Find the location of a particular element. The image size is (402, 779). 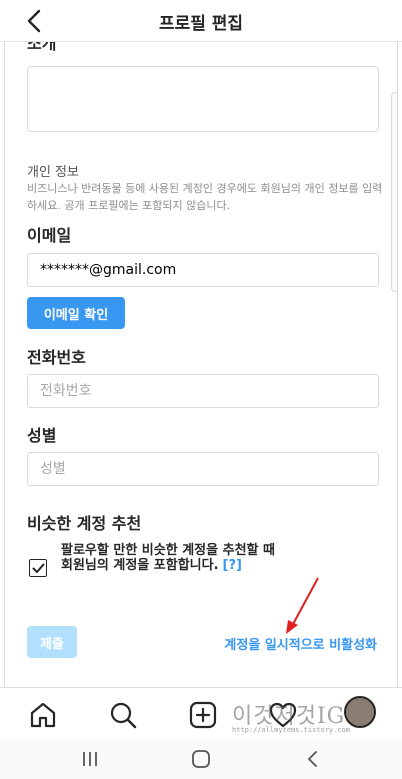

scroll-indicator is located at coordinates (394, 192).